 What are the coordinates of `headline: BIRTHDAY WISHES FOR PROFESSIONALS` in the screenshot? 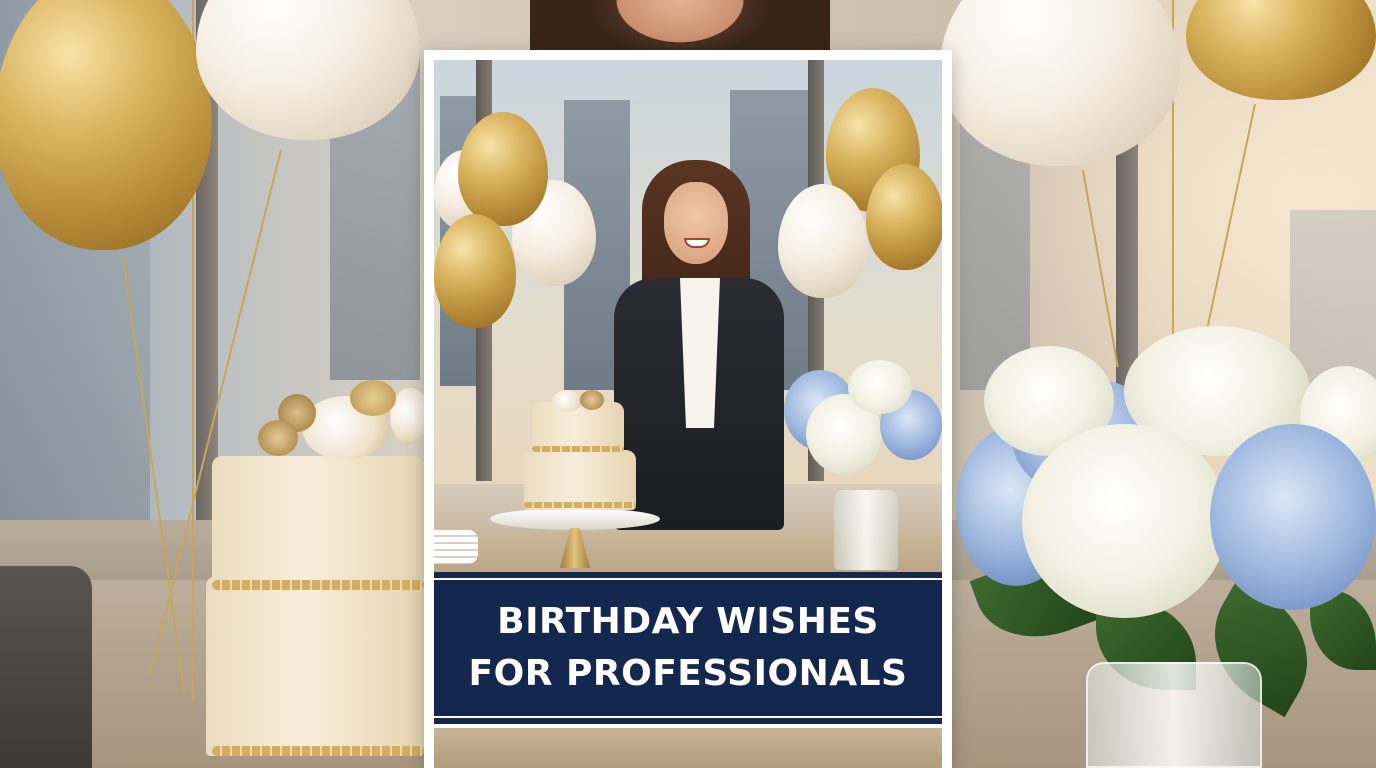 It's located at (688, 648).